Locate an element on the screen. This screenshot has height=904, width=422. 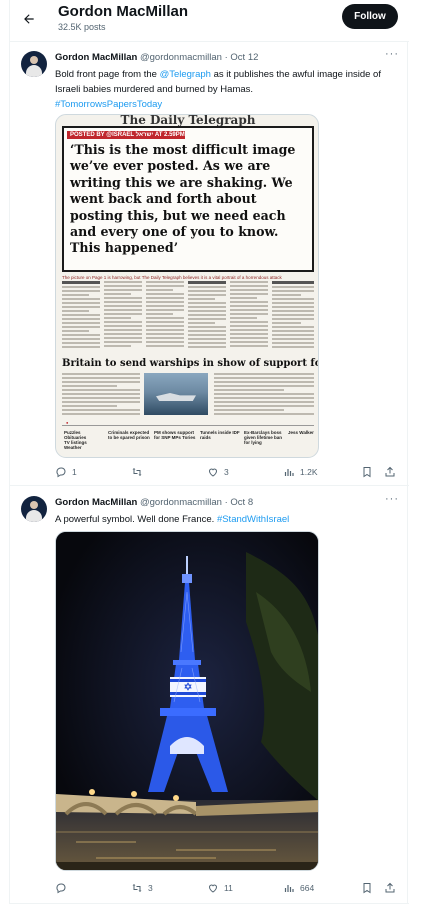
profile-header: Gordon MacMillan 32.5K posts Follow is located at coordinates (209, 21).